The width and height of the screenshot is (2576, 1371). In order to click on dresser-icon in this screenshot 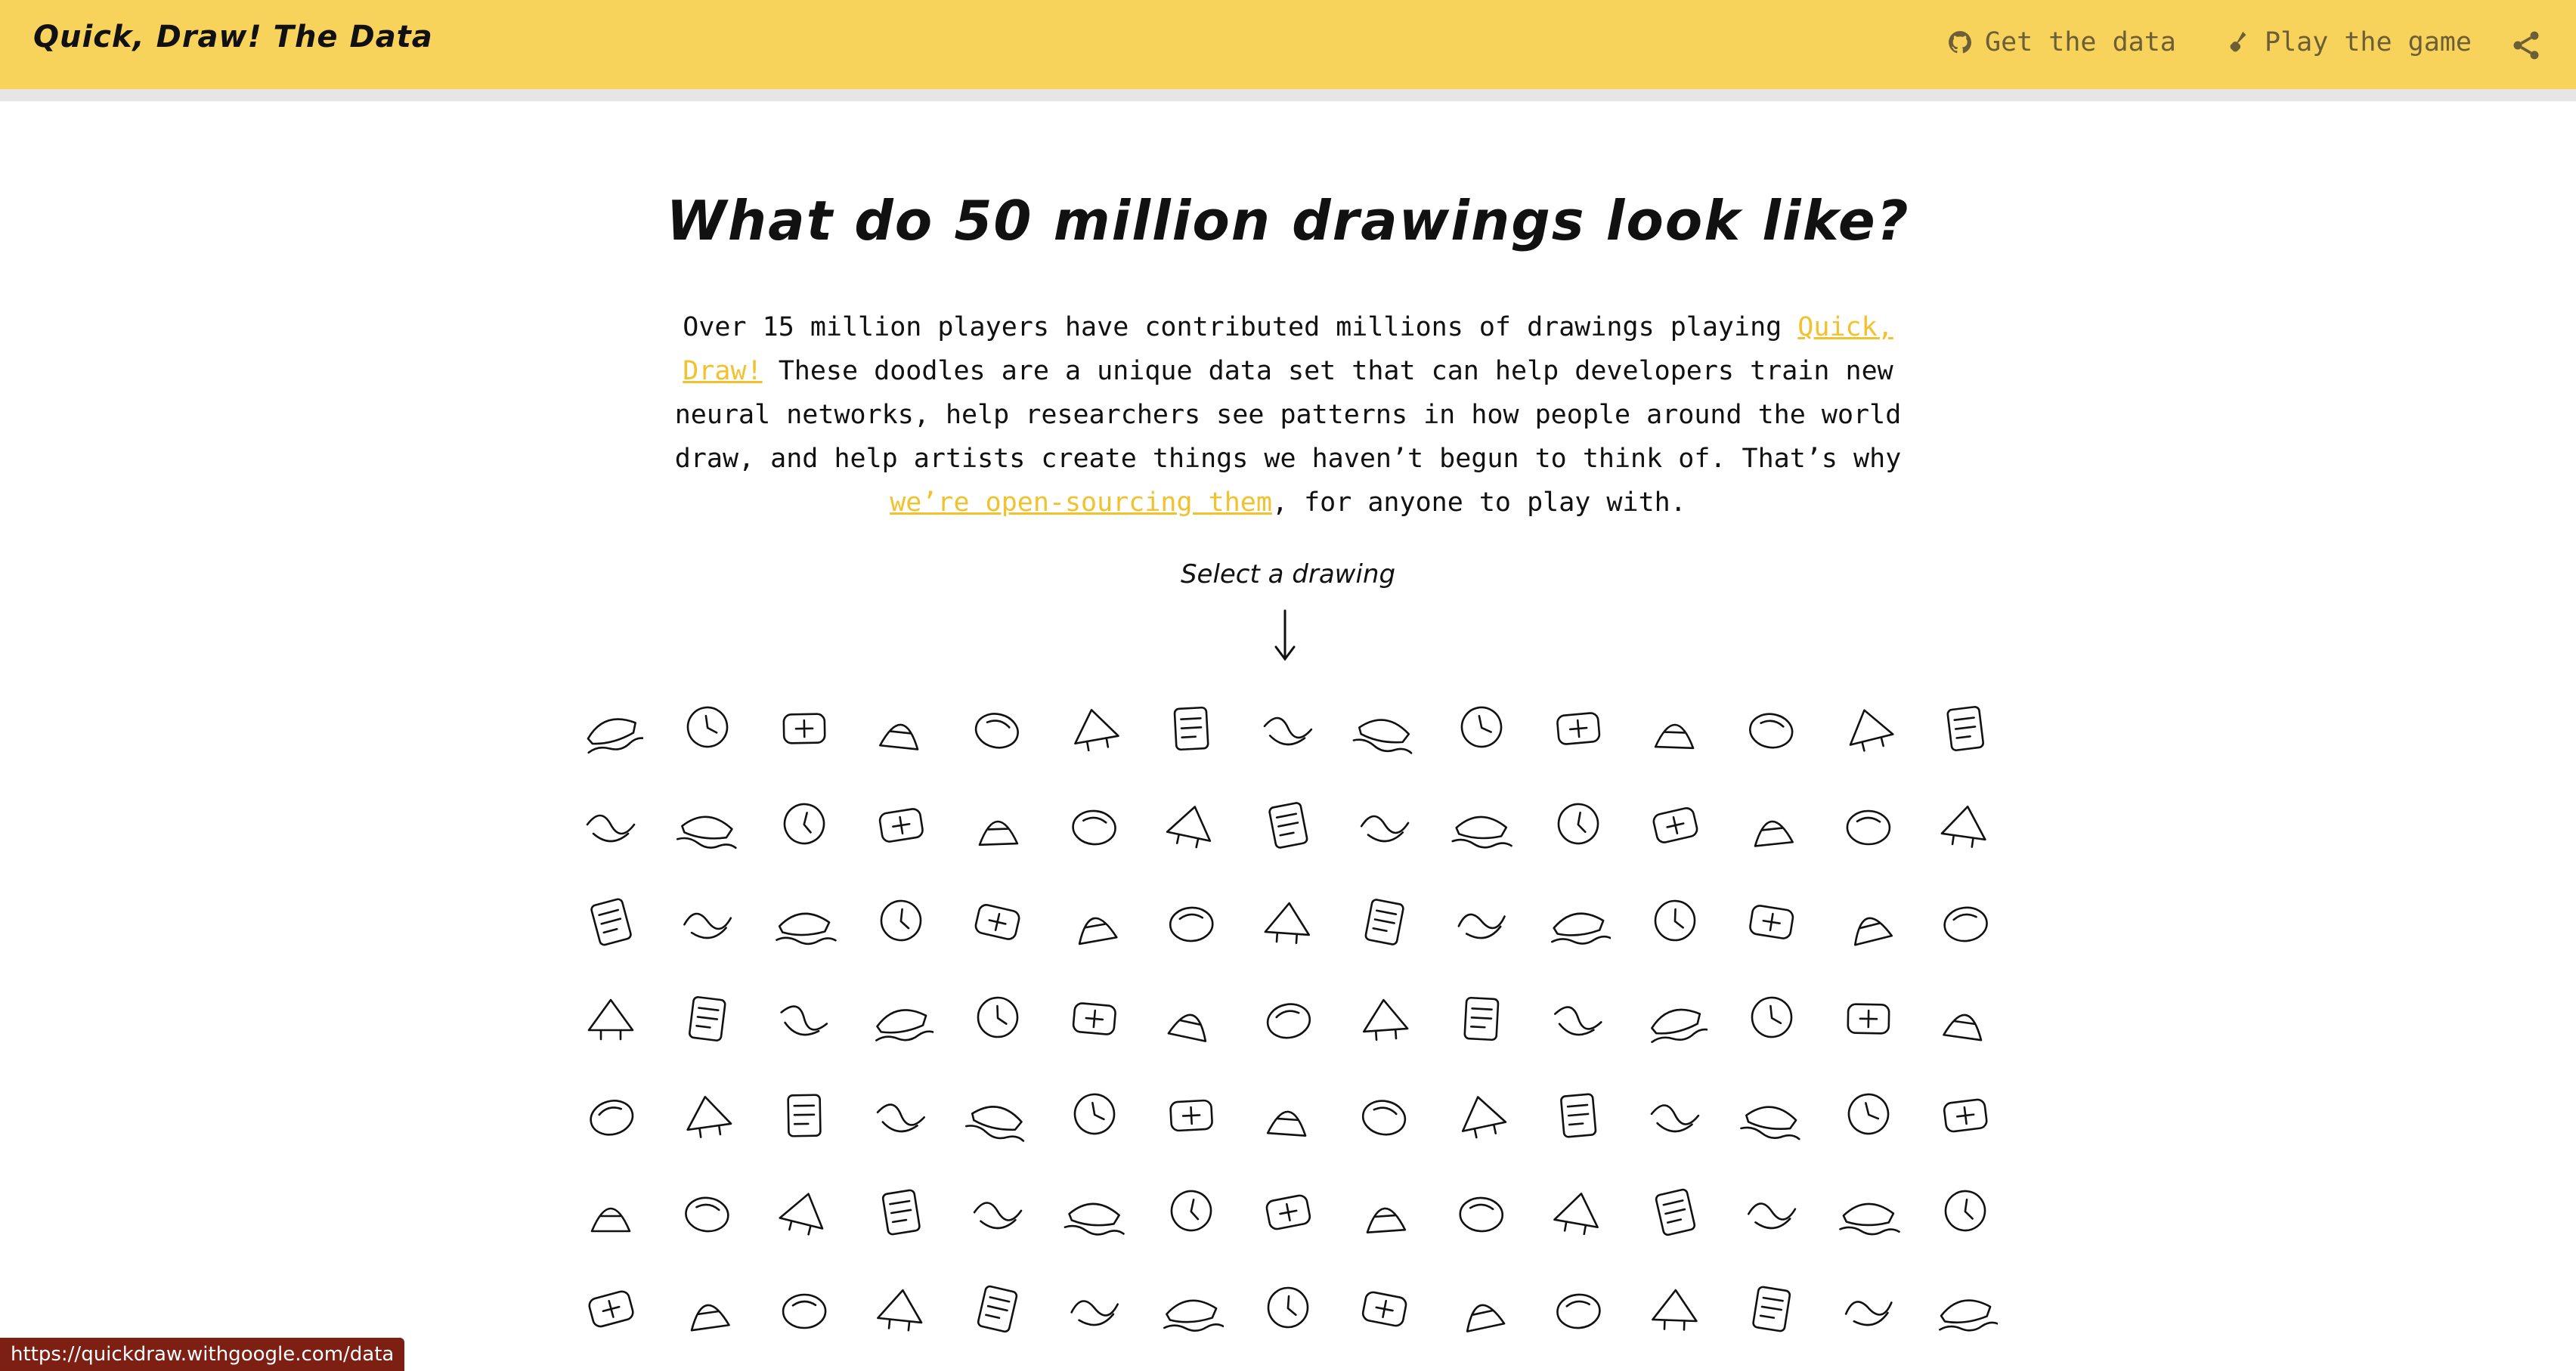, I will do `click(1191, 1307)`.